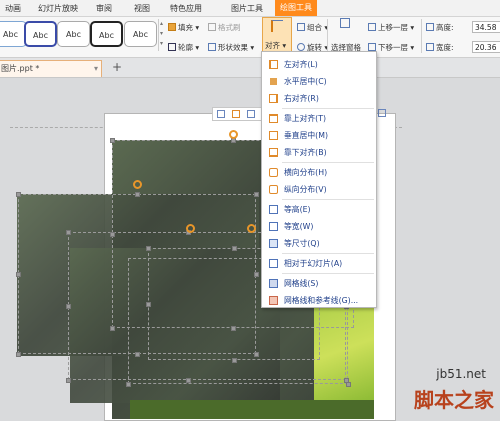 The image size is (500, 421). Describe the element at coordinates (221, 114) in the screenshot. I see `align-left-icon` at that location.